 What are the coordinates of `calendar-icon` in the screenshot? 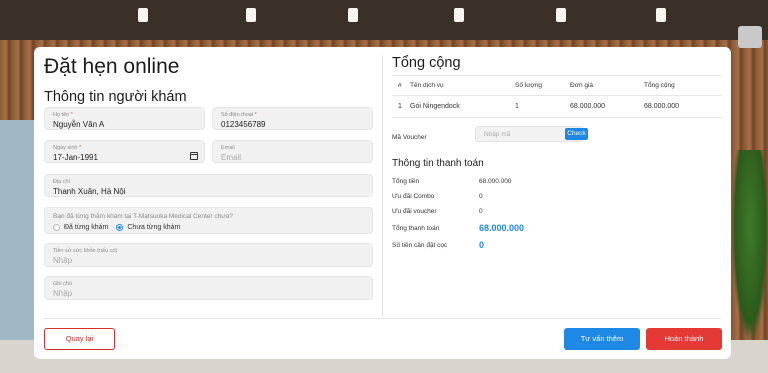 It's located at (194, 156).